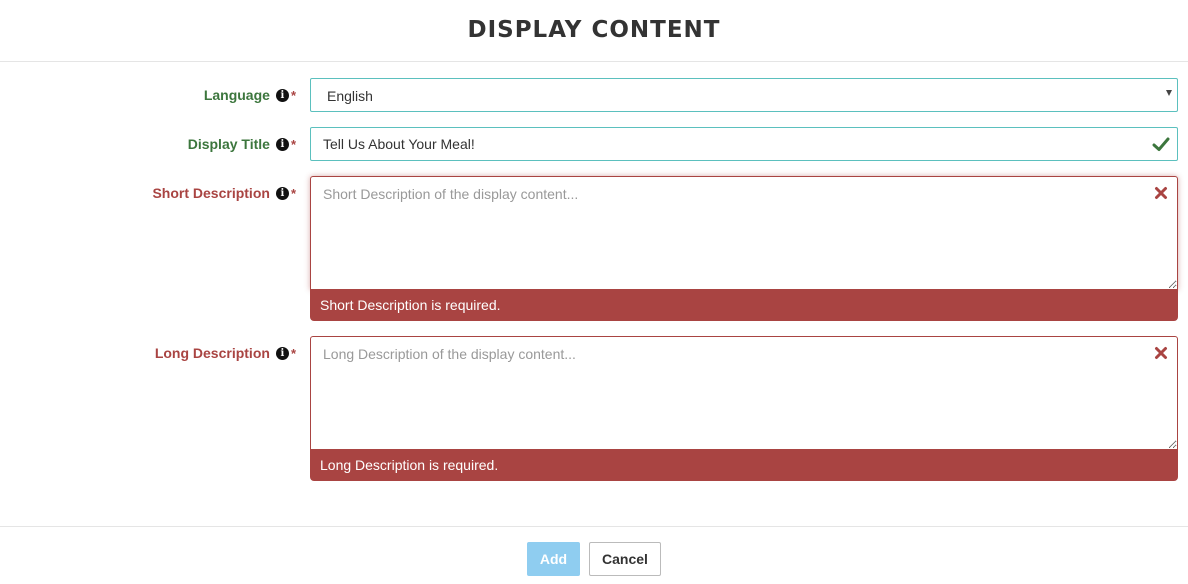  I want to click on long-description-label-text: Long Description, so click(212, 353).